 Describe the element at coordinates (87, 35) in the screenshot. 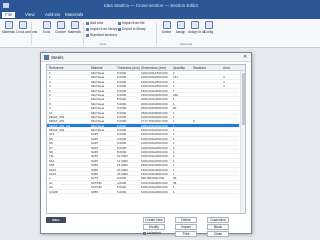

I see `sections-icon` at that location.